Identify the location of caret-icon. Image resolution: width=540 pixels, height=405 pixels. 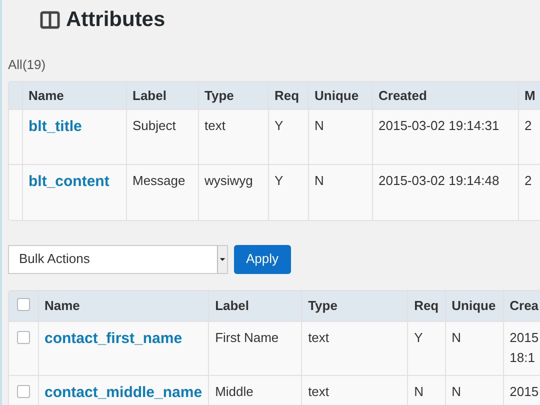
(222, 259).